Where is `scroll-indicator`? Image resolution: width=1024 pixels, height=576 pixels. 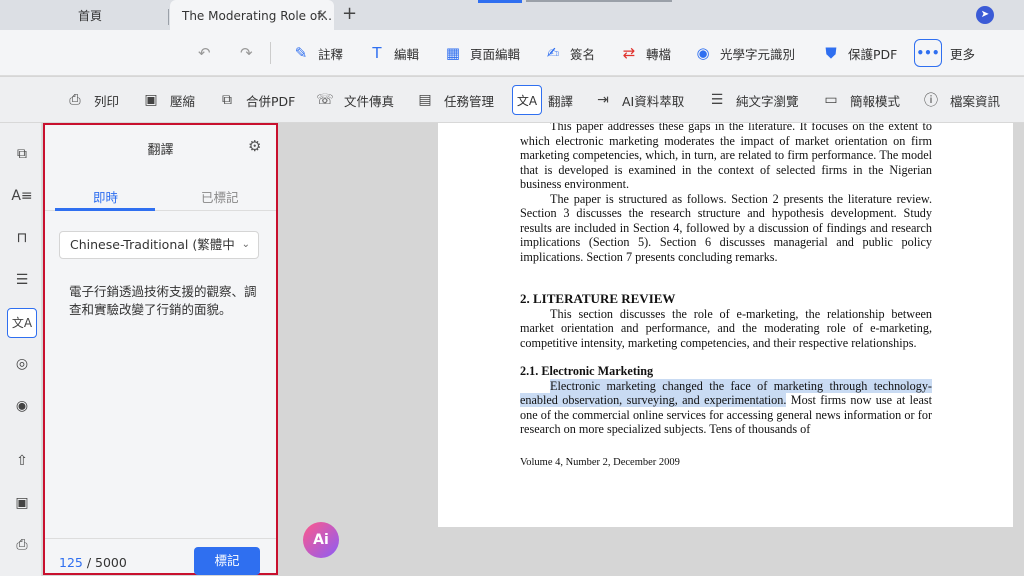
scroll-indicator is located at coordinates (500, 1).